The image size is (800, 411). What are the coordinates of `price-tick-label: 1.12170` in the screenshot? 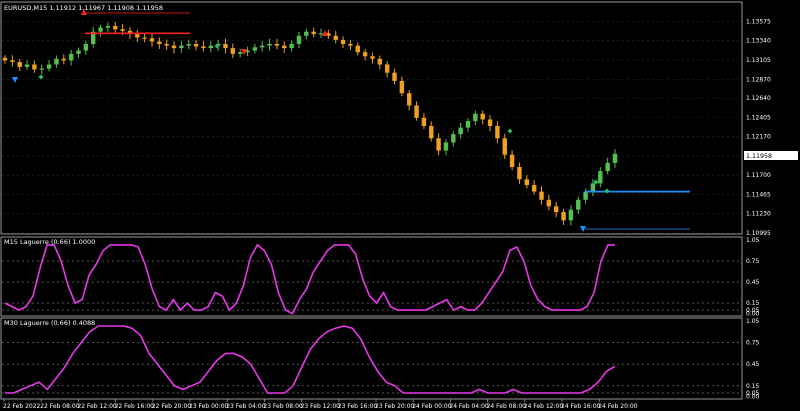 It's located at (758, 137).